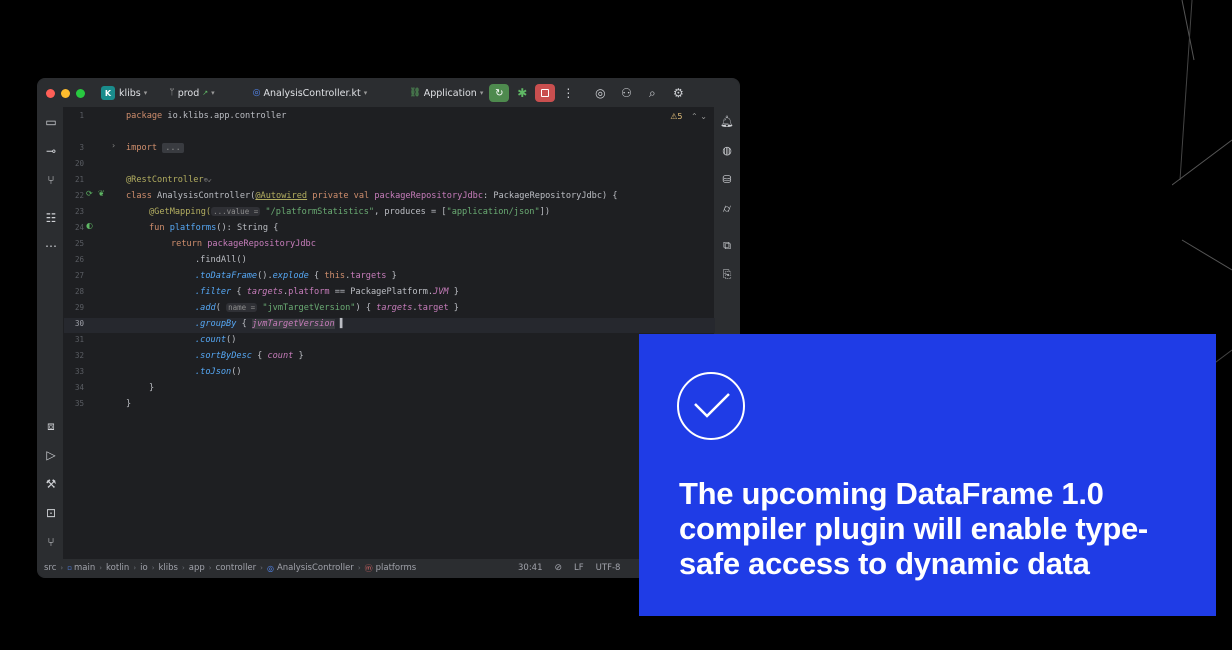 This screenshot has height=650, width=1232. I want to click on line-number: 24, so click(79, 227).